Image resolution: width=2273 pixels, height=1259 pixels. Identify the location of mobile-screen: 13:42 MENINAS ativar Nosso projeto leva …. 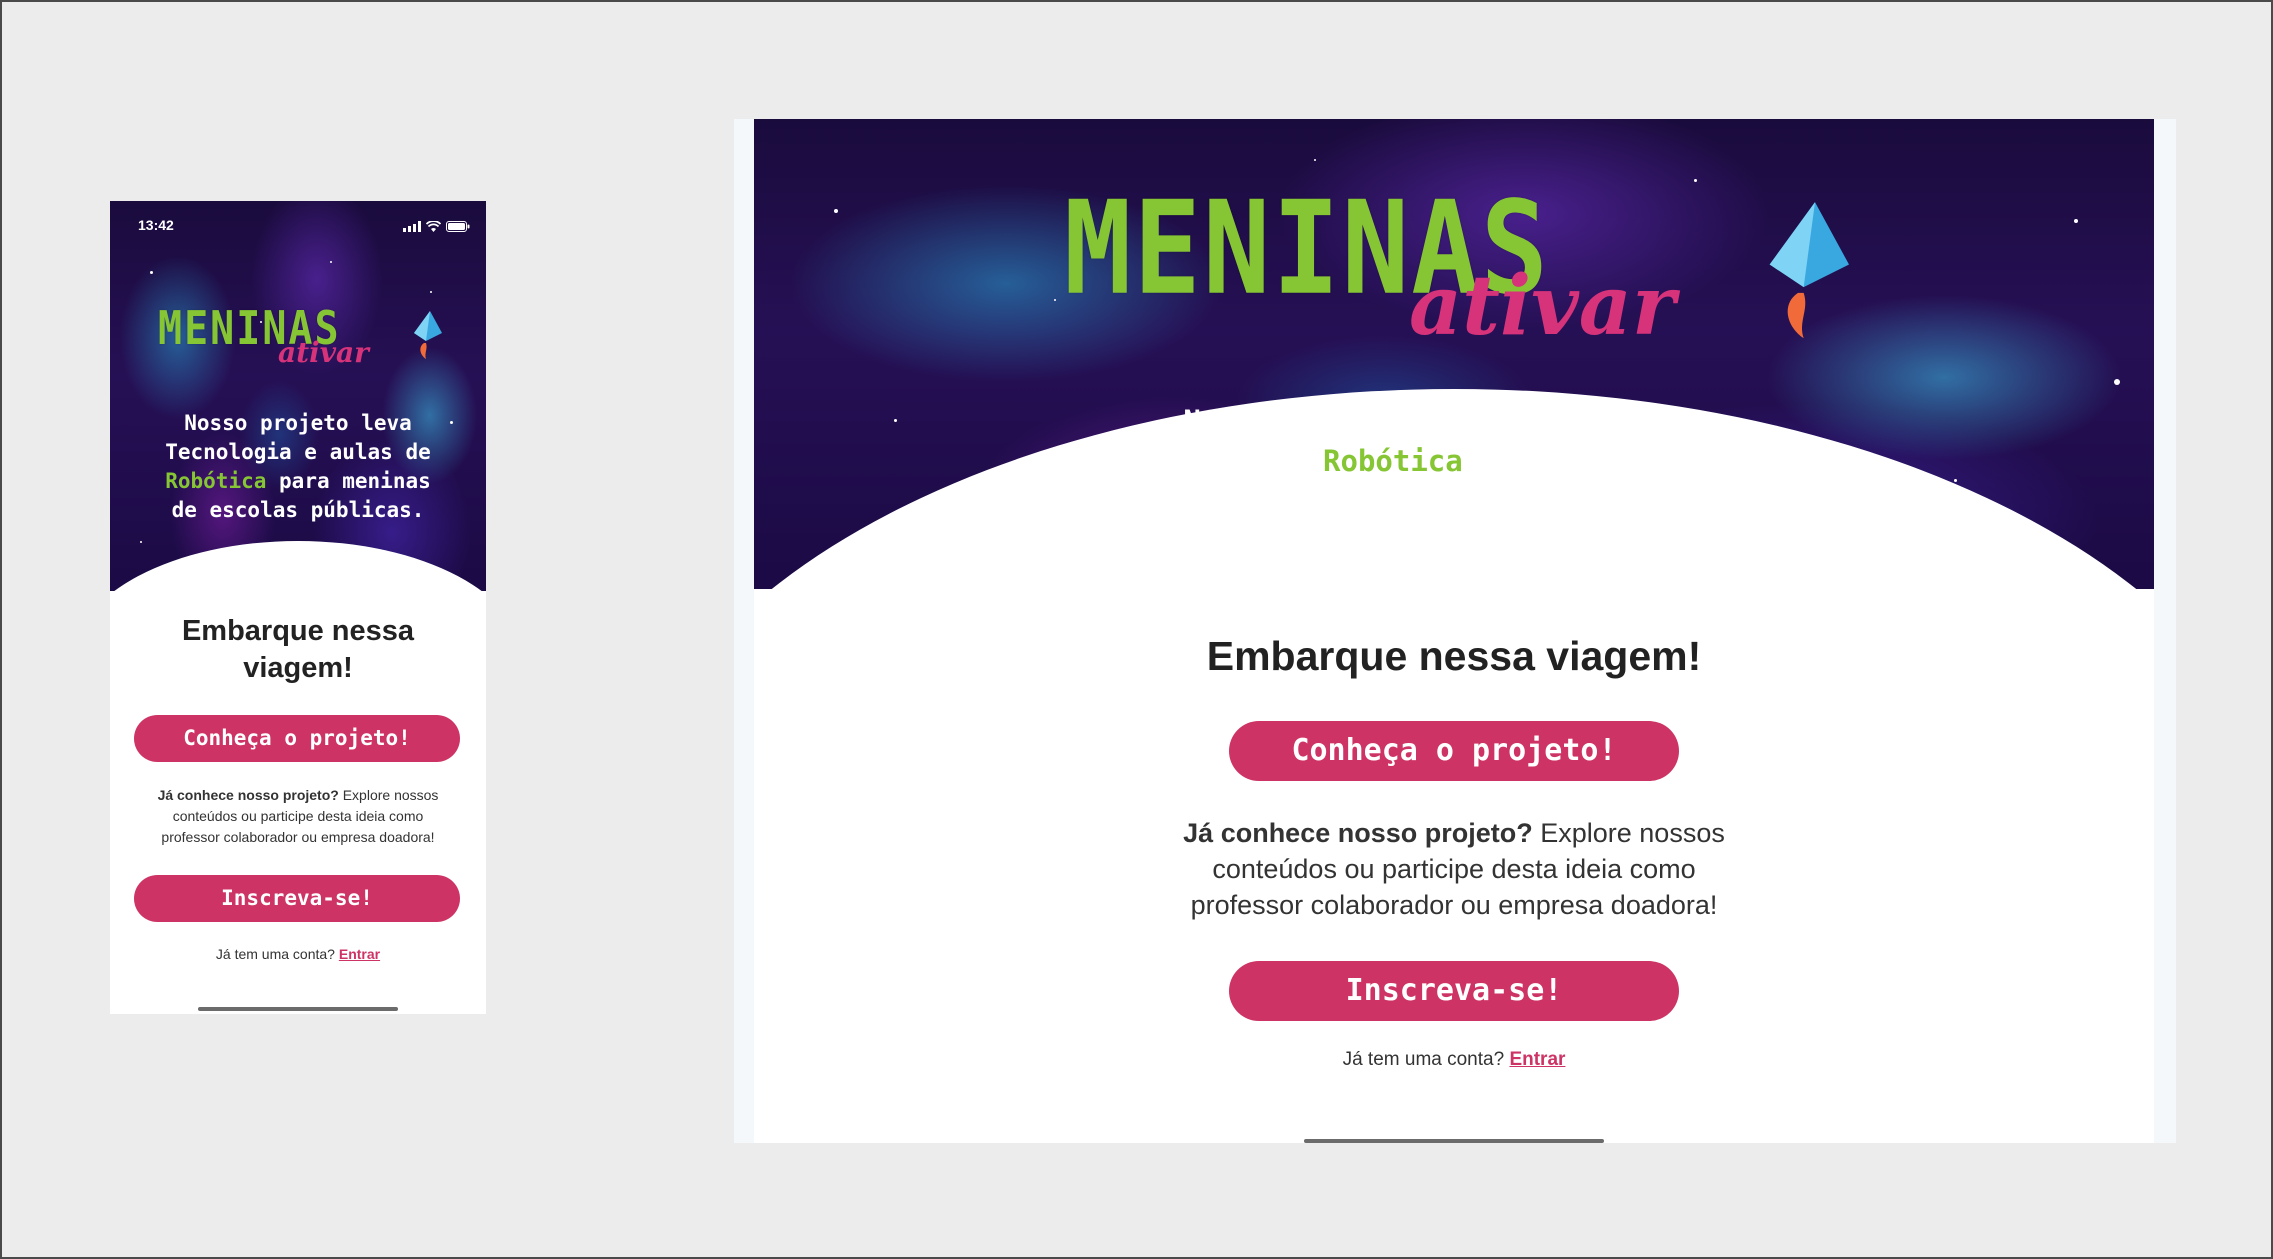
(298, 607).